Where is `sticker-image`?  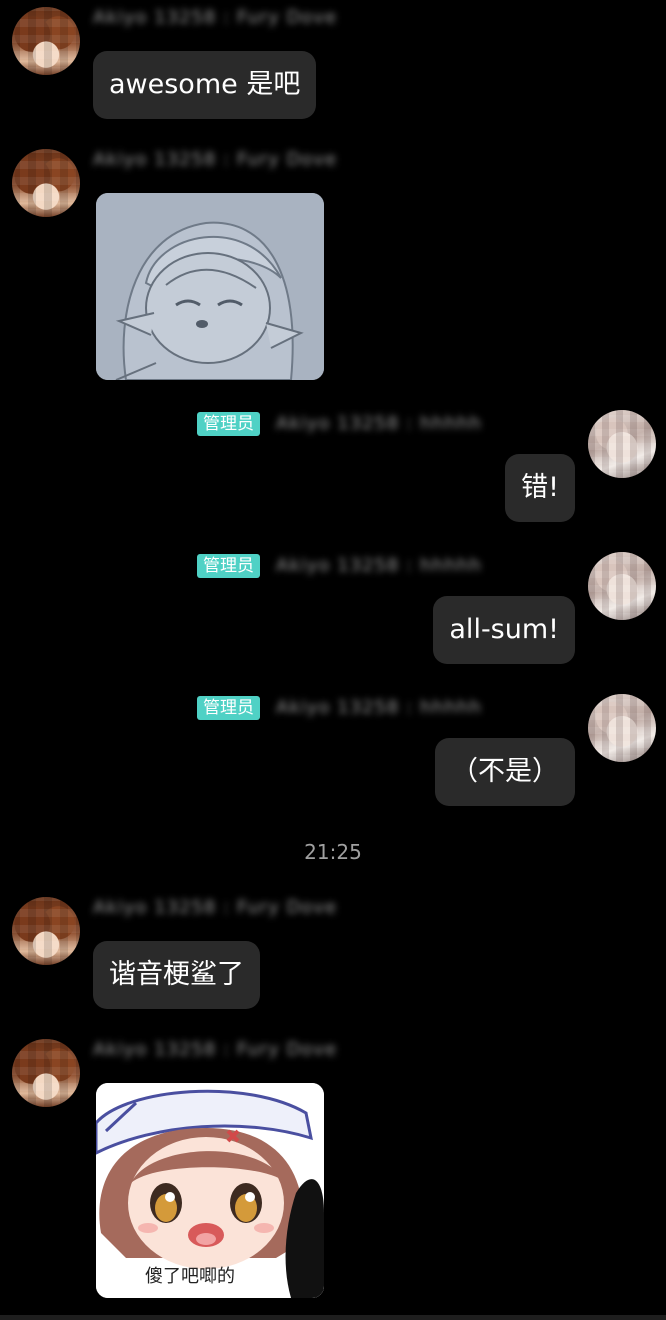 sticker-image is located at coordinates (210, 286).